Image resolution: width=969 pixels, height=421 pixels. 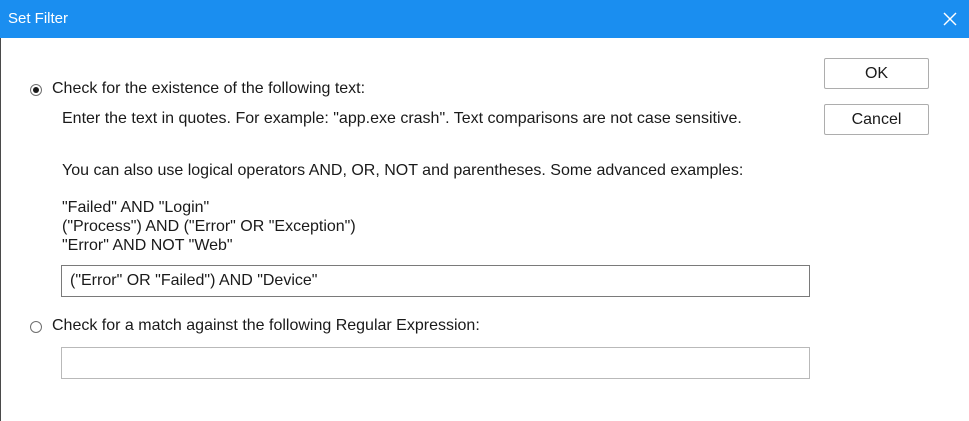 I want to click on cancel-button: Cancel, so click(x=876, y=119).